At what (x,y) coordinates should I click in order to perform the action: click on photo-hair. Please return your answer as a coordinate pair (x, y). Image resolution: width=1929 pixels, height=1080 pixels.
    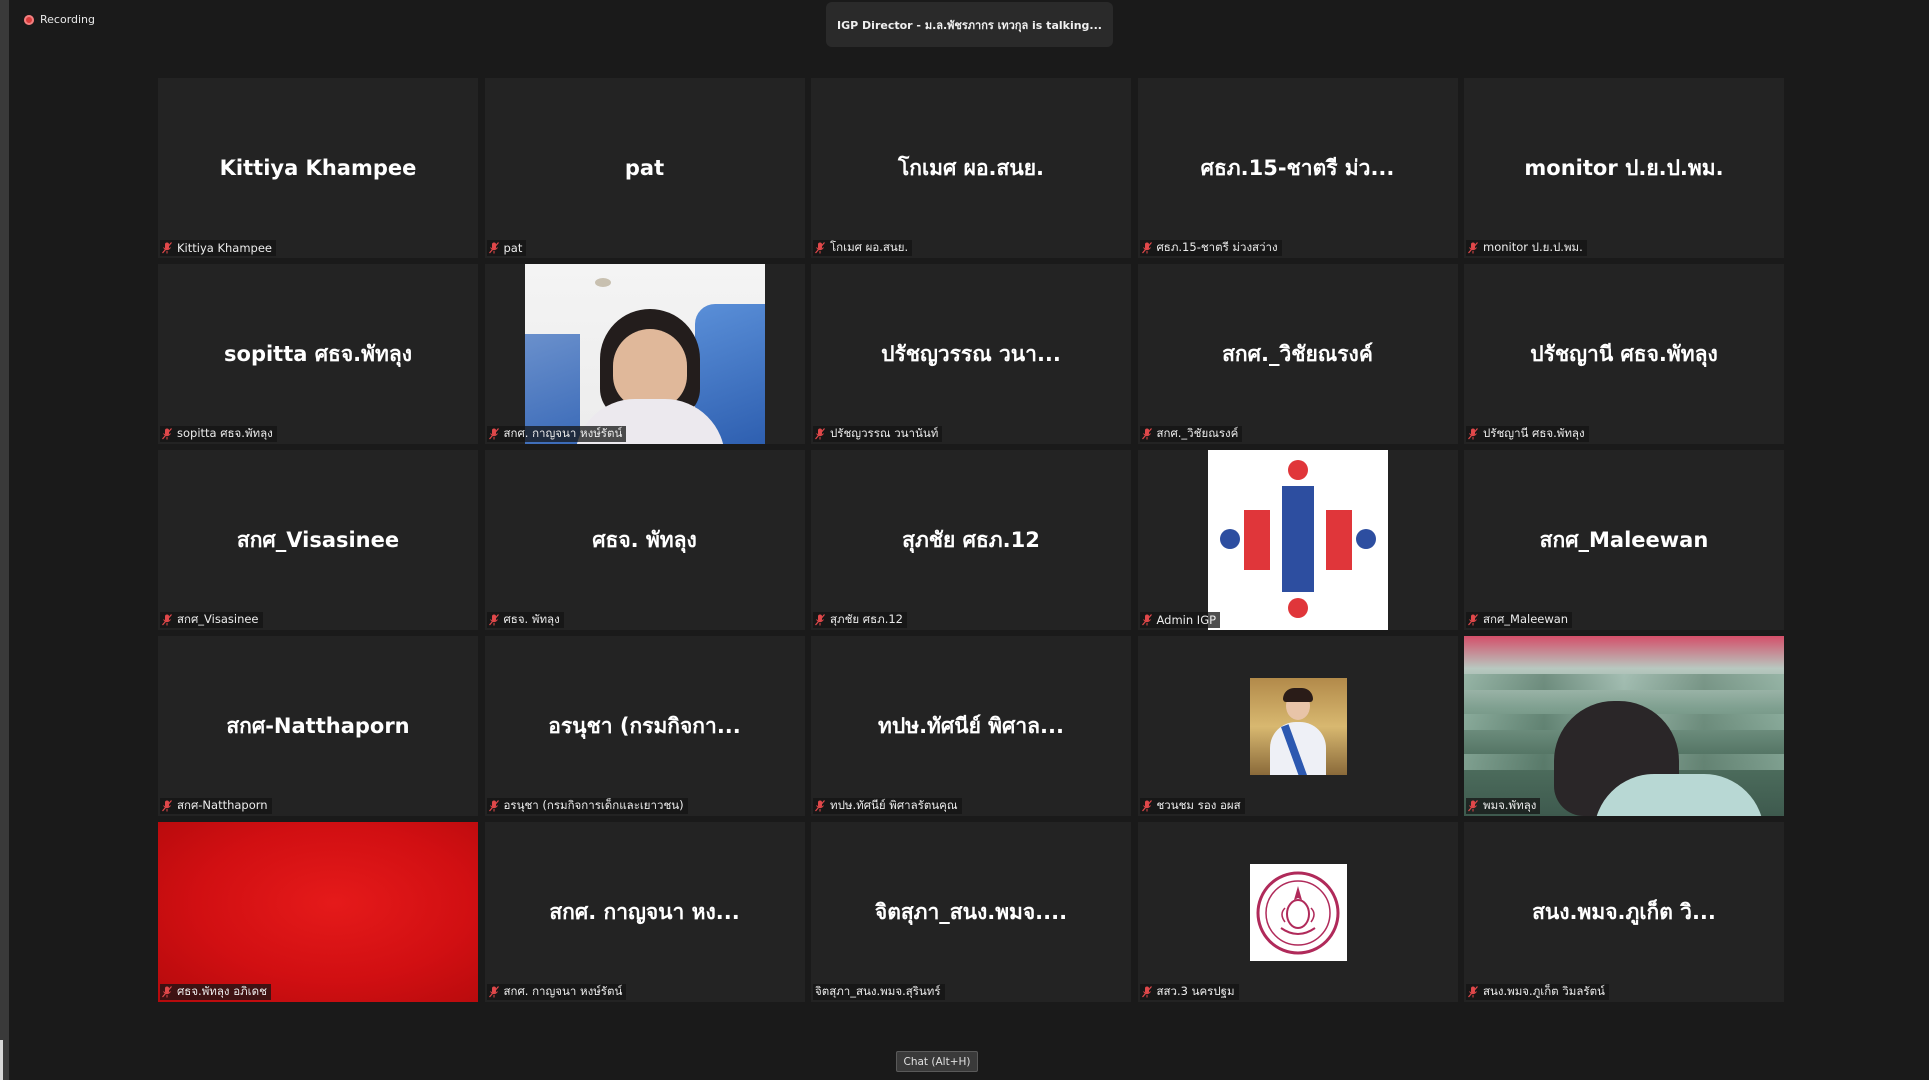
    Looking at the image, I should click on (1297, 695).